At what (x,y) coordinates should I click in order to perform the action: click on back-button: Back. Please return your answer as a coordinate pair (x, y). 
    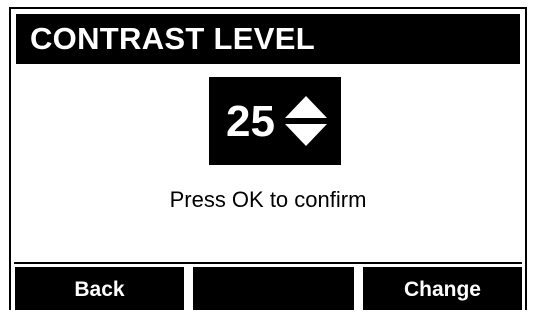
    Looking at the image, I should click on (99, 288).